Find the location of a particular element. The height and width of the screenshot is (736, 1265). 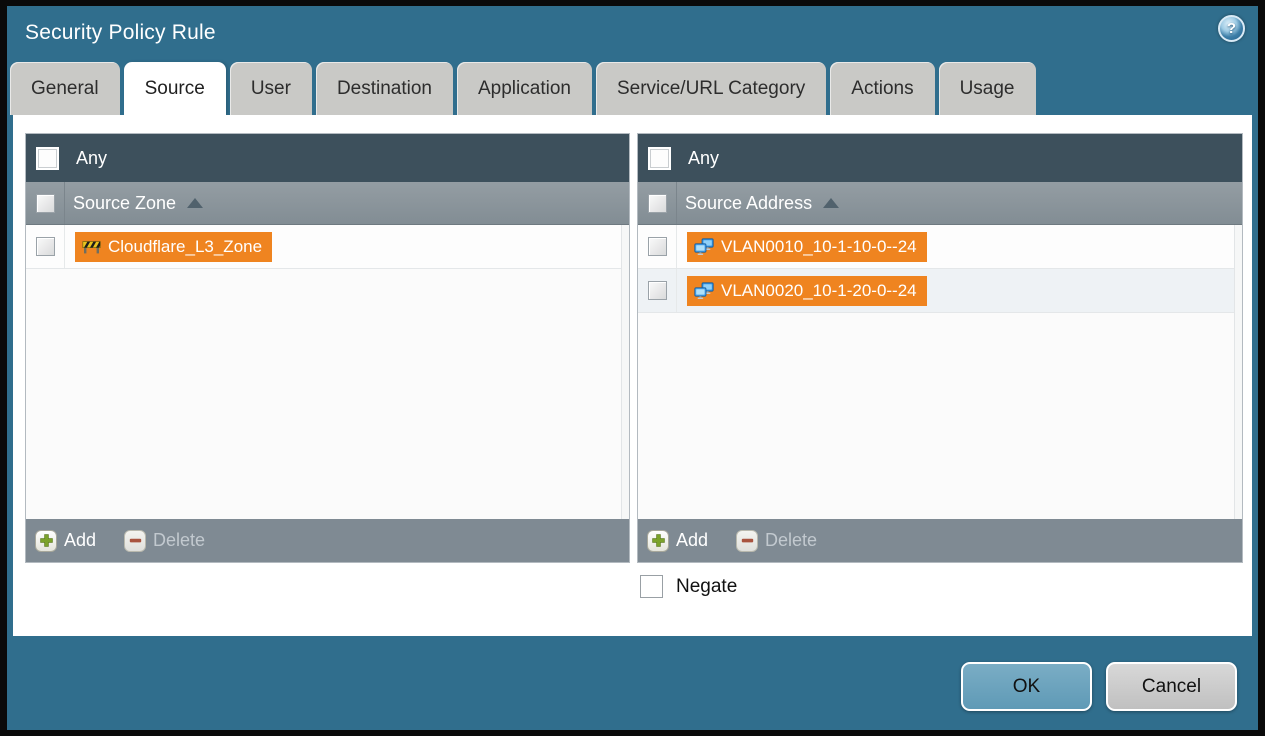

source-address-any-bar: Any is located at coordinates (940, 158).